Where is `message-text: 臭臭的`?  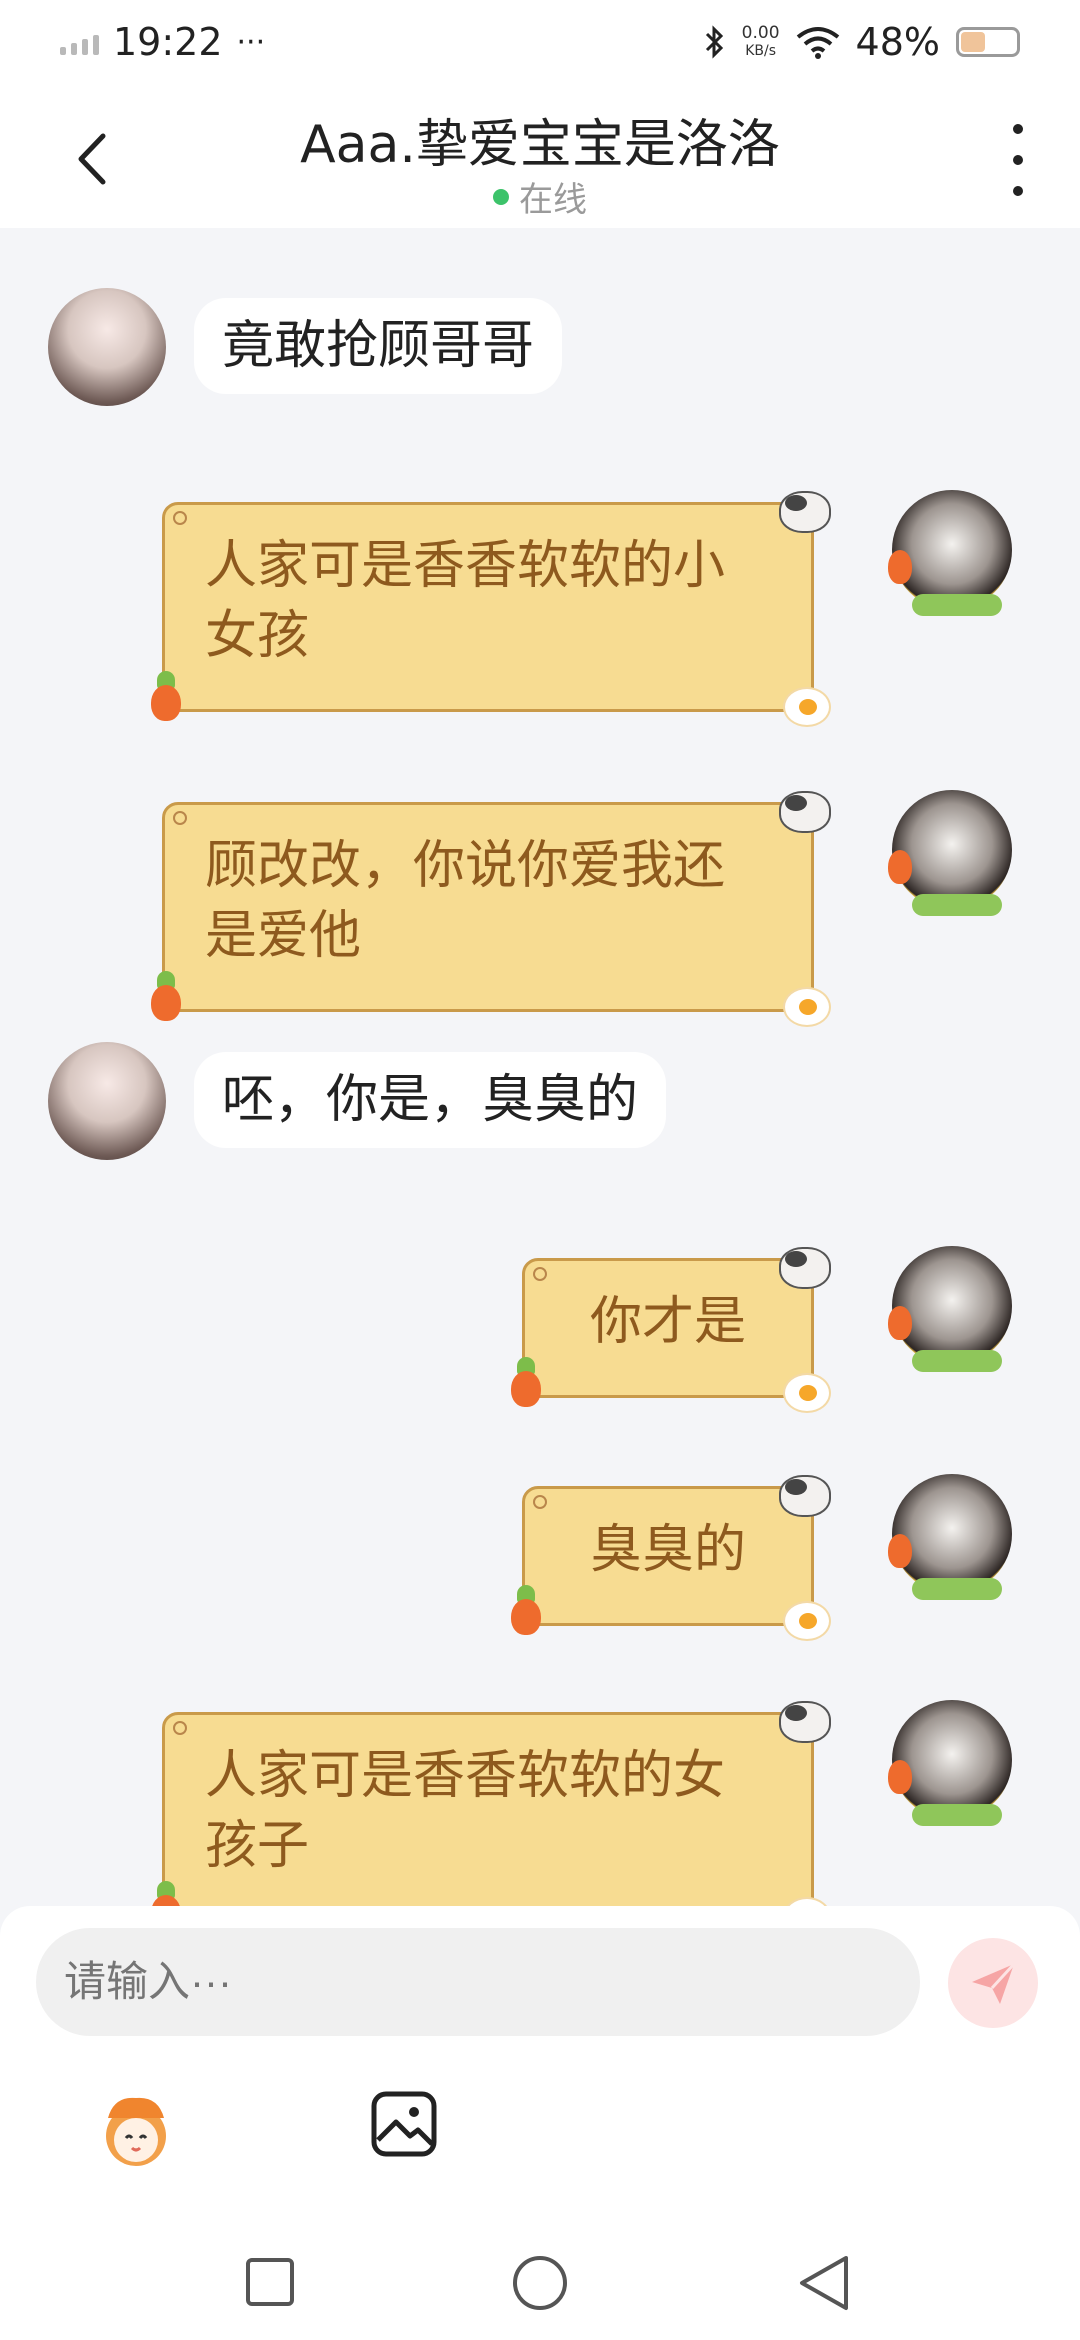
message-text: 臭臭的 is located at coordinates (667, 1550).